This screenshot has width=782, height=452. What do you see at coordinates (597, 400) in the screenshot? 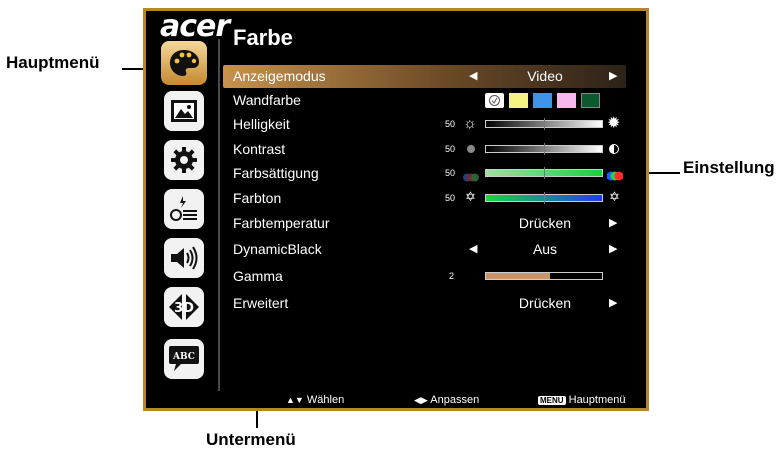
I see `footer-main-menu-label: Hauptmenü` at bounding box center [597, 400].